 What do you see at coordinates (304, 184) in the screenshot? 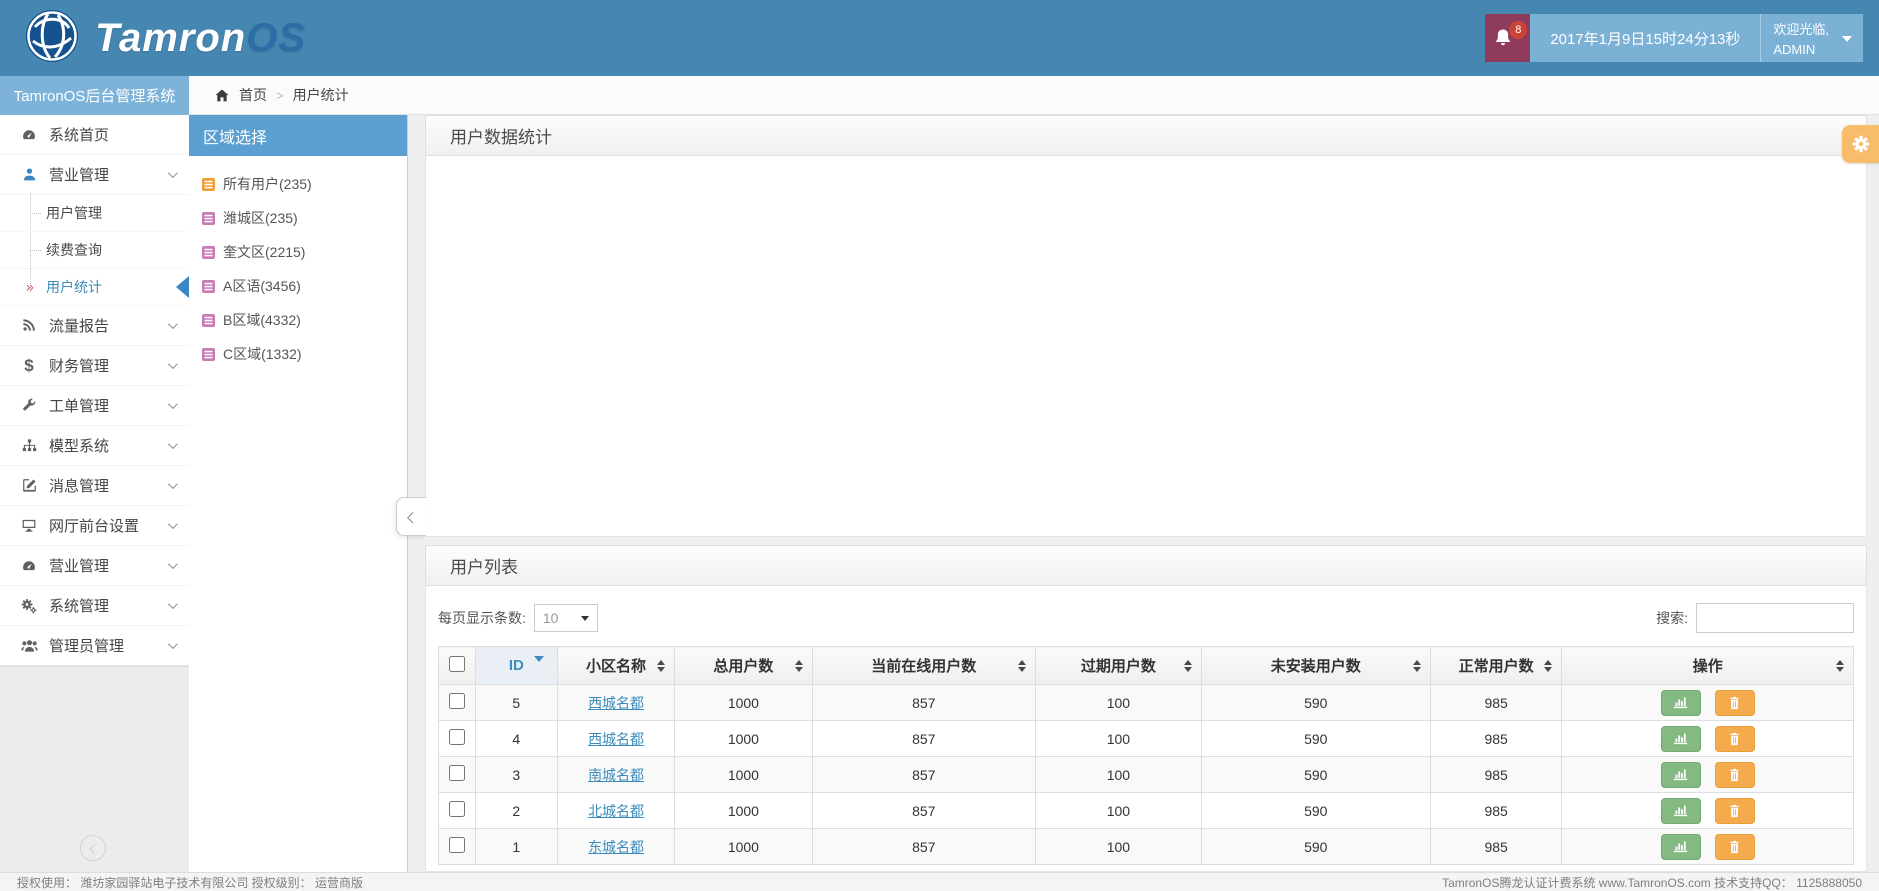
I see `region-item-all-users: 所有用户(235)` at bounding box center [304, 184].